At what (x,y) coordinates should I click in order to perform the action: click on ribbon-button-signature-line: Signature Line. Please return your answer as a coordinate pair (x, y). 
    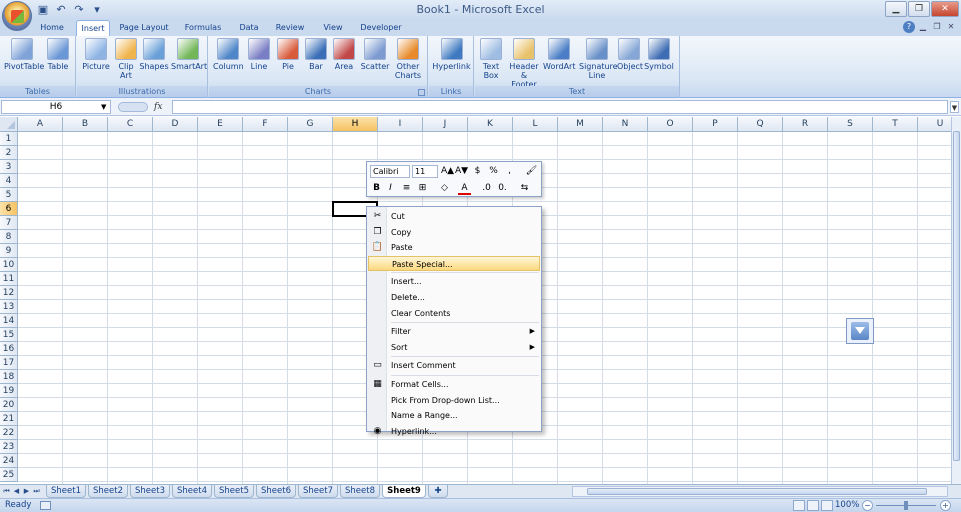
    Looking at the image, I should click on (598, 59).